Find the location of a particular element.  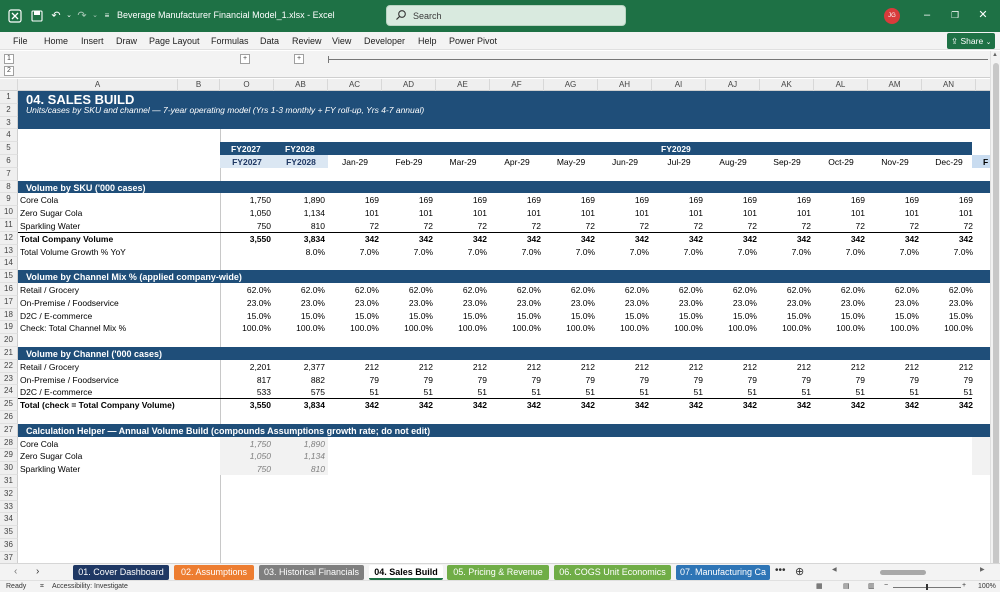

column-header-an: AN is located at coordinates (949, 85).